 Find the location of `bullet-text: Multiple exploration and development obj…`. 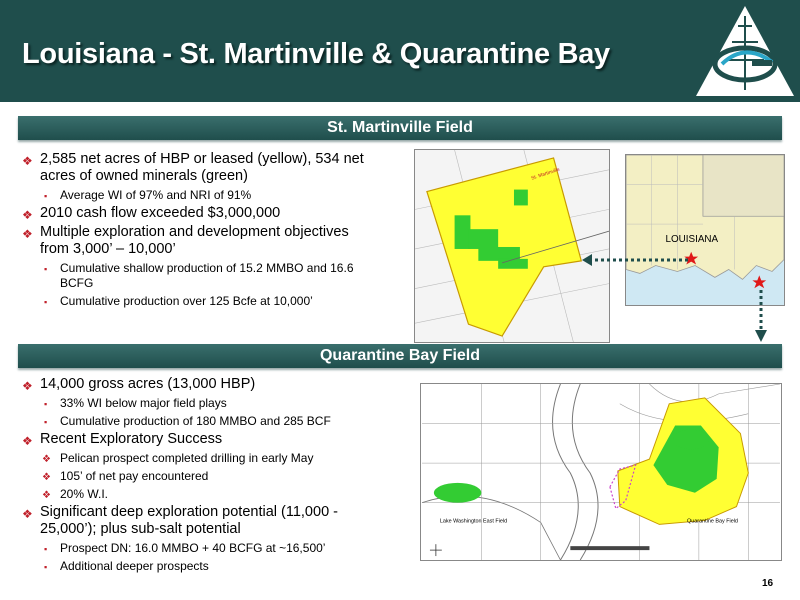

bullet-text: Multiple exploration and development obj… is located at coordinates (194, 240).